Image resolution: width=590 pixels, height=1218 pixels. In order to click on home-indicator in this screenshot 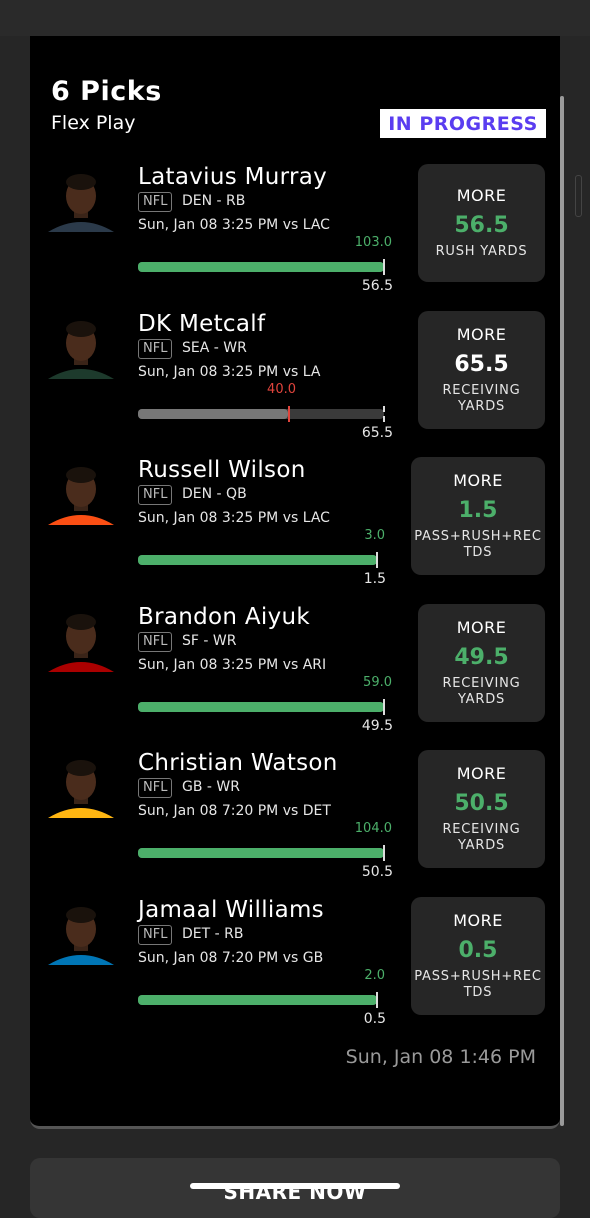, I will do `click(295, 1186)`.